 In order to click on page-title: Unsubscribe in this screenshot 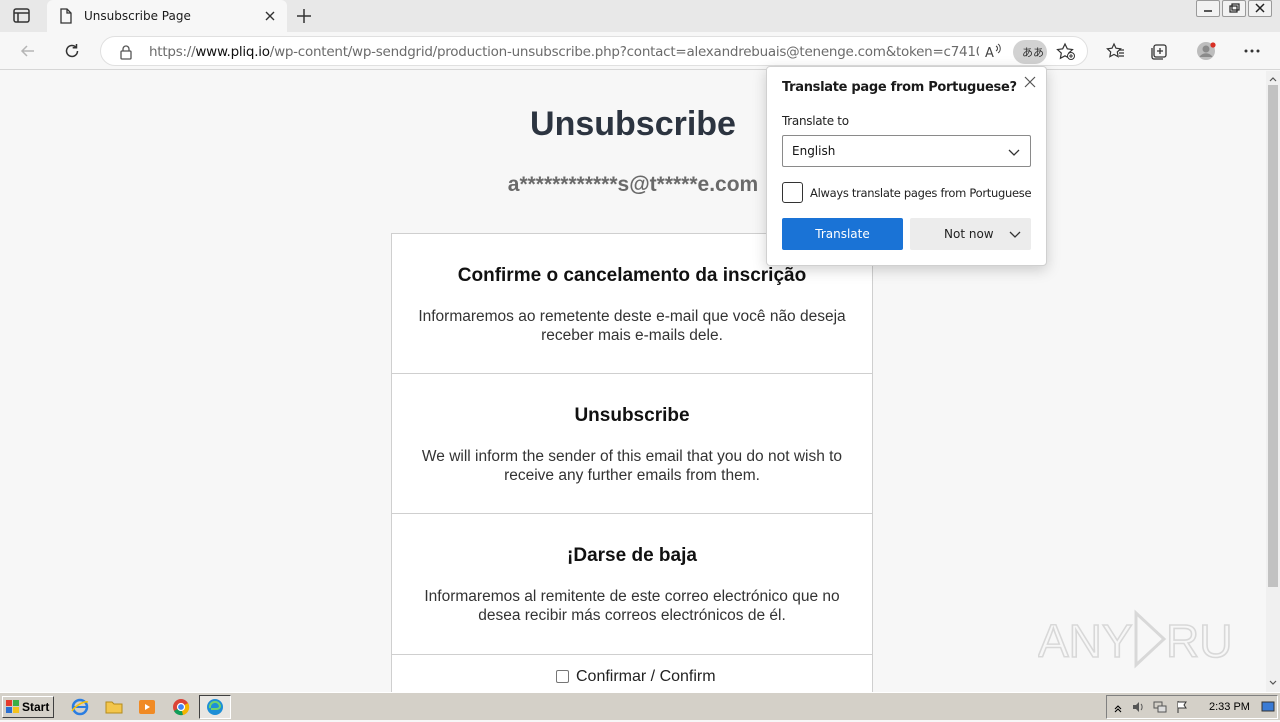, I will do `click(633, 124)`.